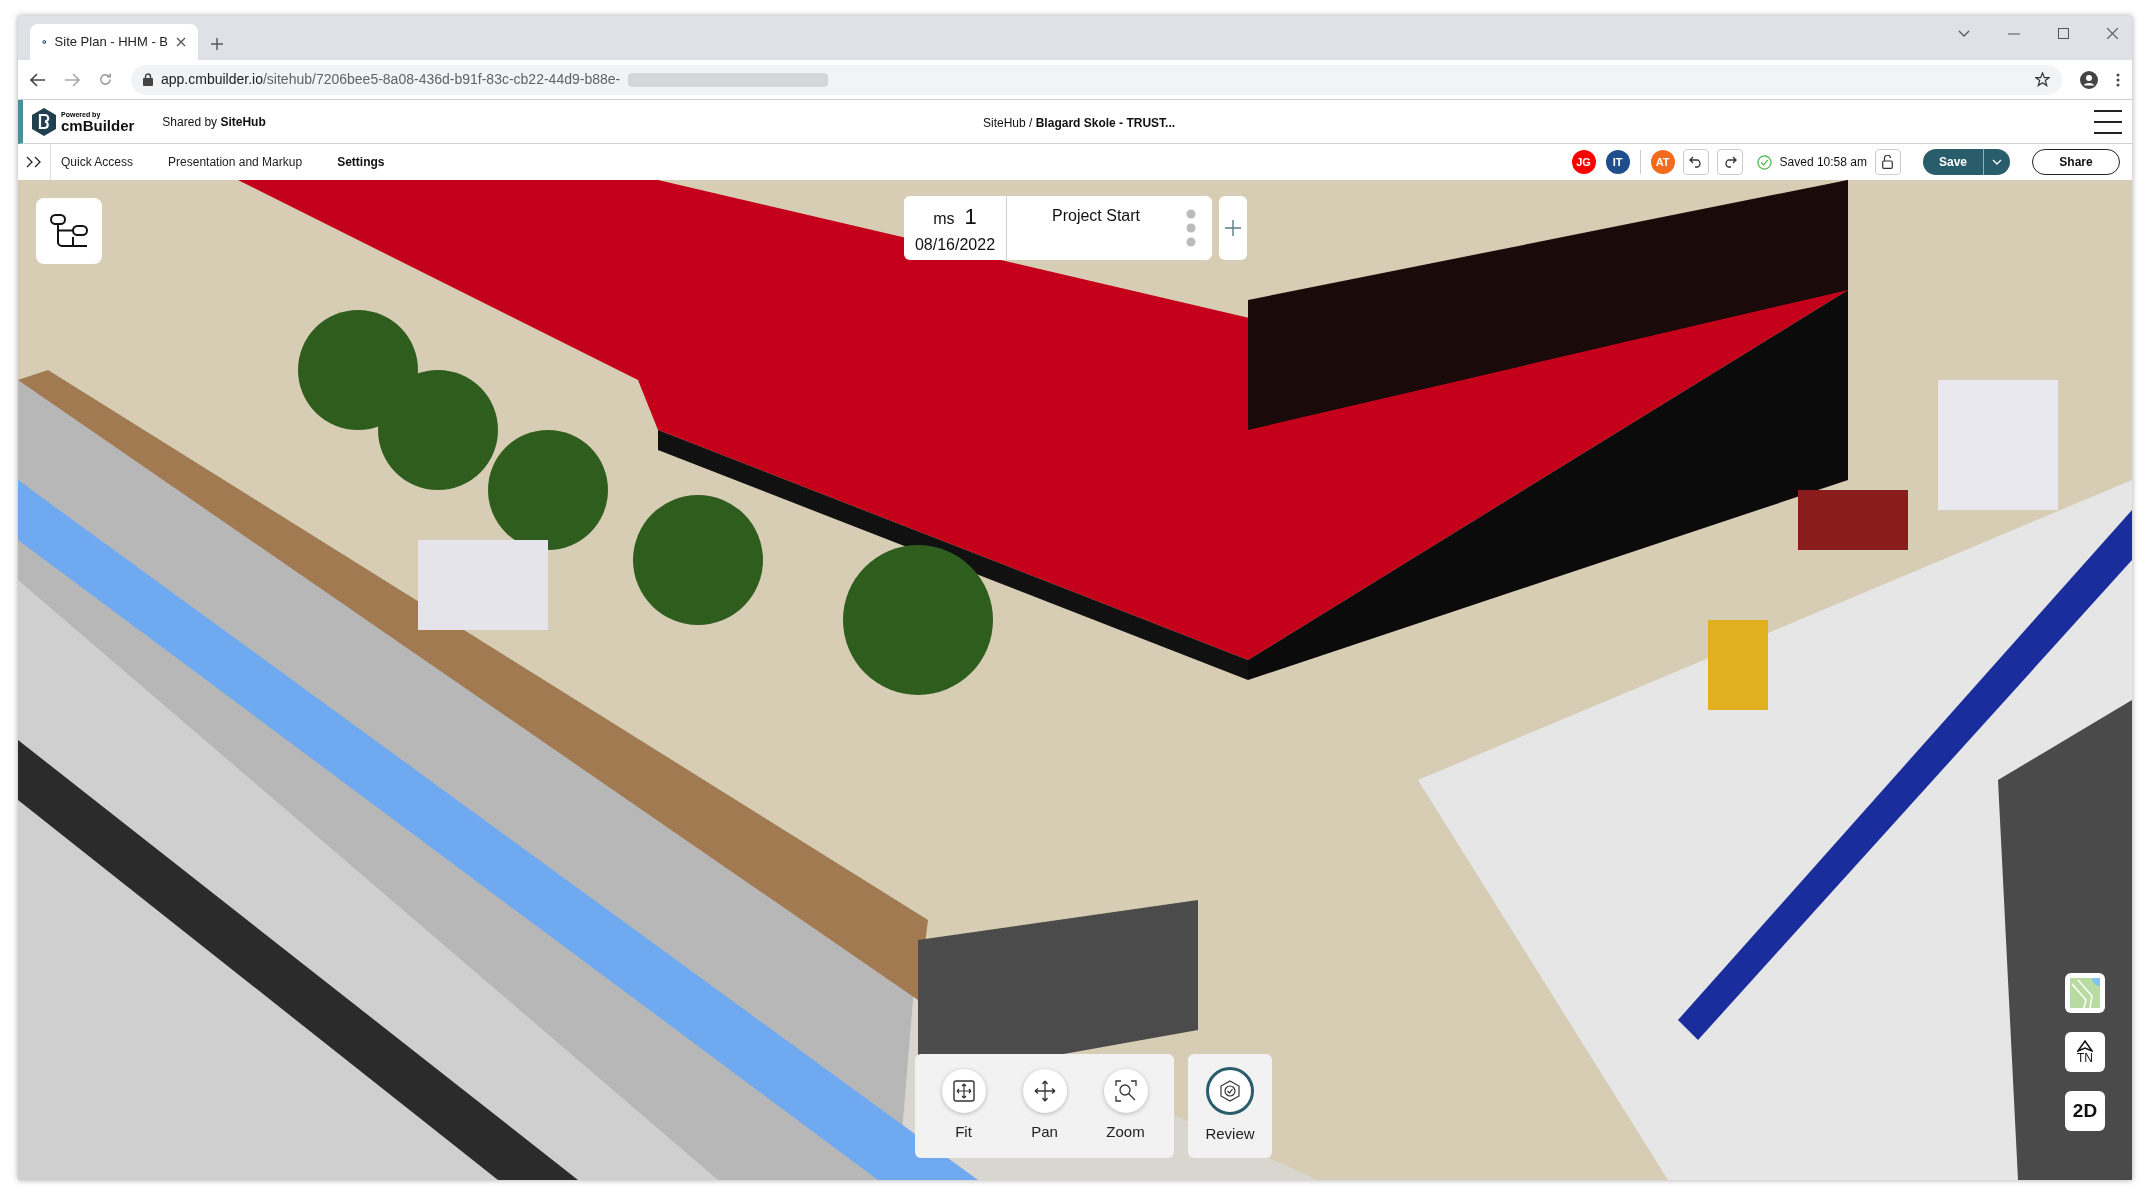 This screenshot has width=2150, height=1200. I want to click on account-icon, so click(2089, 79).